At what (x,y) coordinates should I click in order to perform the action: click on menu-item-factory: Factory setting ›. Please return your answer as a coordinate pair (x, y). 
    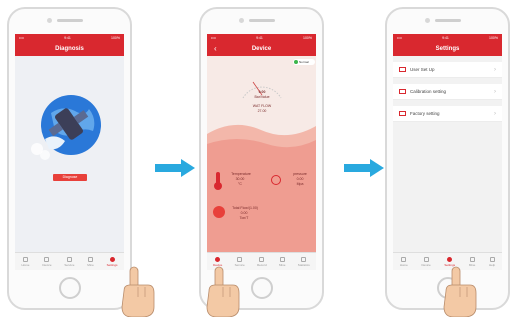
    Looking at the image, I should click on (447, 114).